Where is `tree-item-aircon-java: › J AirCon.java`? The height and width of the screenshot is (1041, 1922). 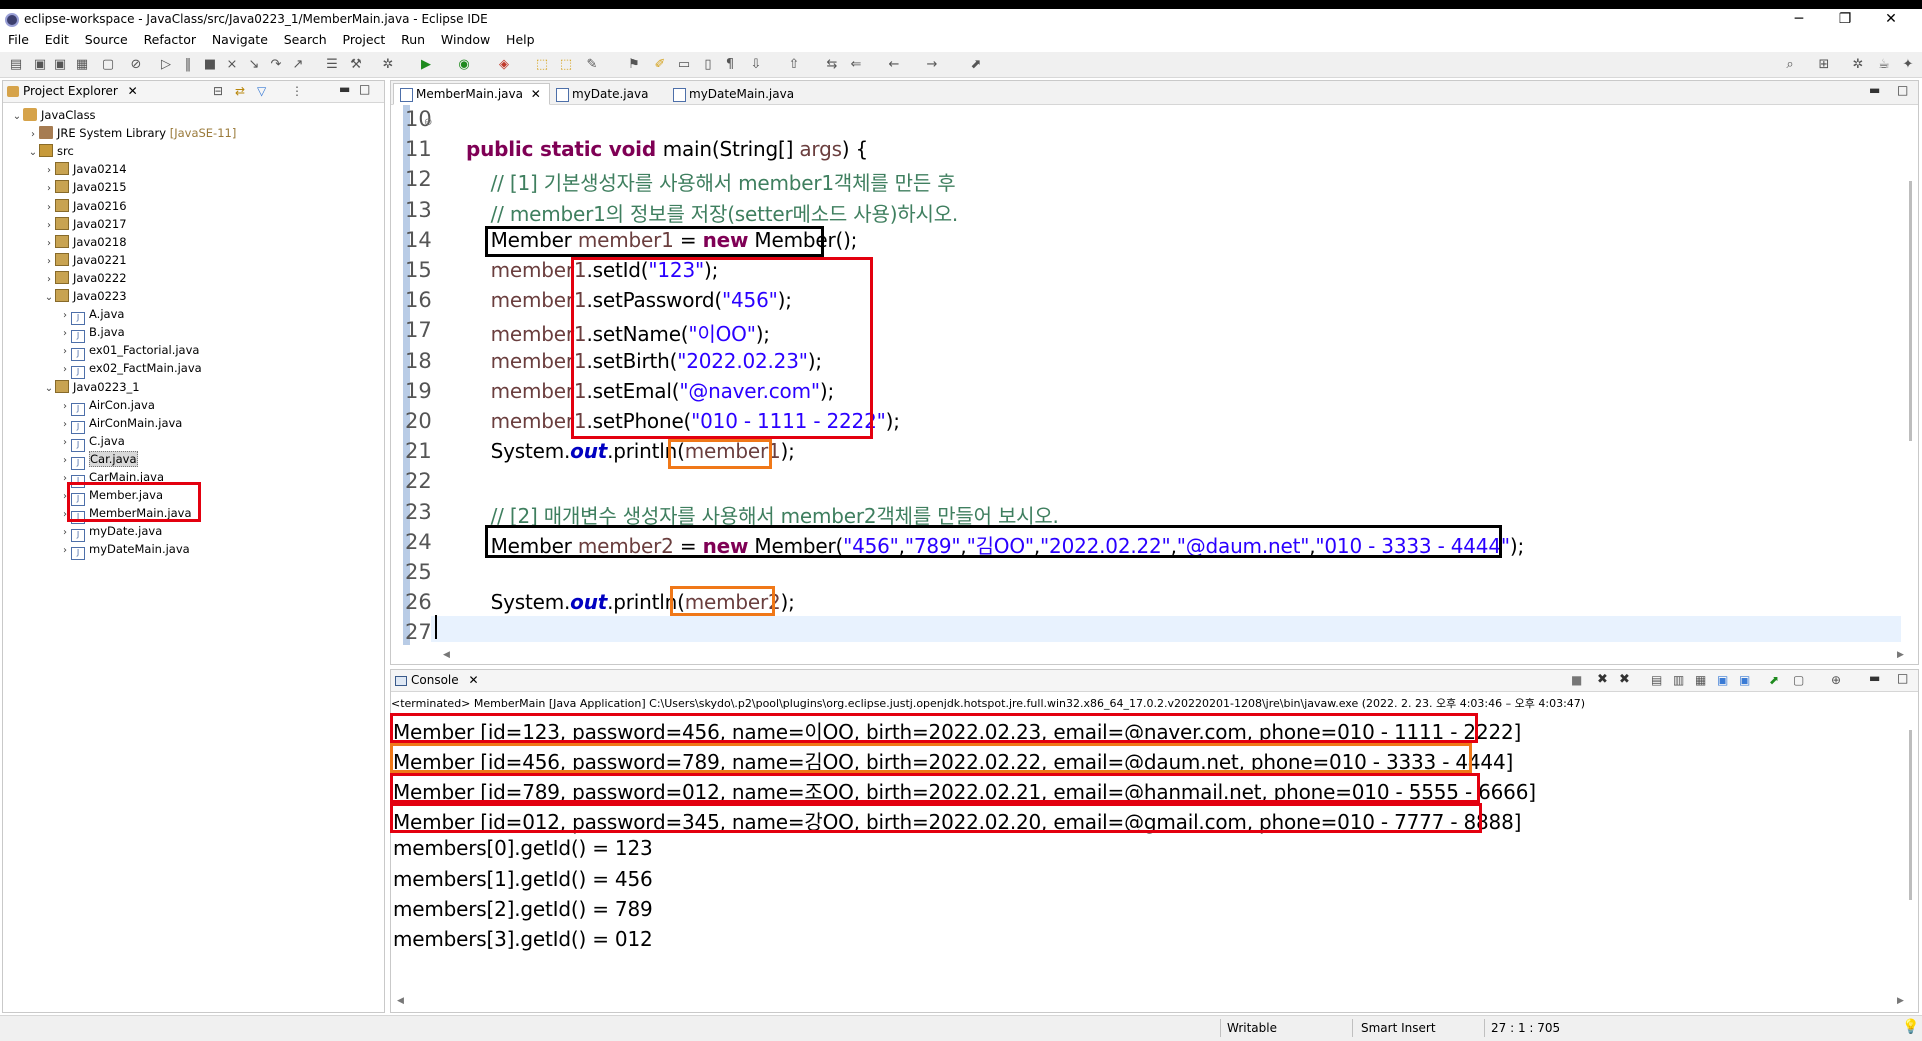
tree-item-aircon-java: › J AirCon.java is located at coordinates (107, 406).